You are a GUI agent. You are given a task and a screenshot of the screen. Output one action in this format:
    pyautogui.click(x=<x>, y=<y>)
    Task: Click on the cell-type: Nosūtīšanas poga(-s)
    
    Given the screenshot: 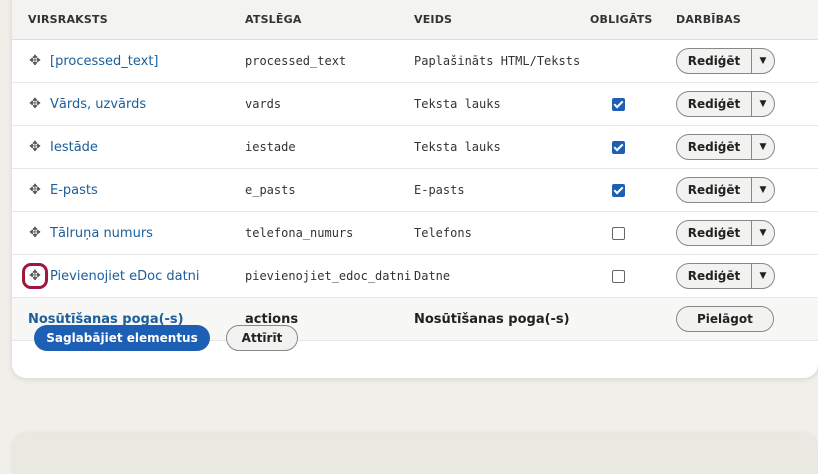 What is the action you would take?
    pyautogui.click(x=502, y=319)
    